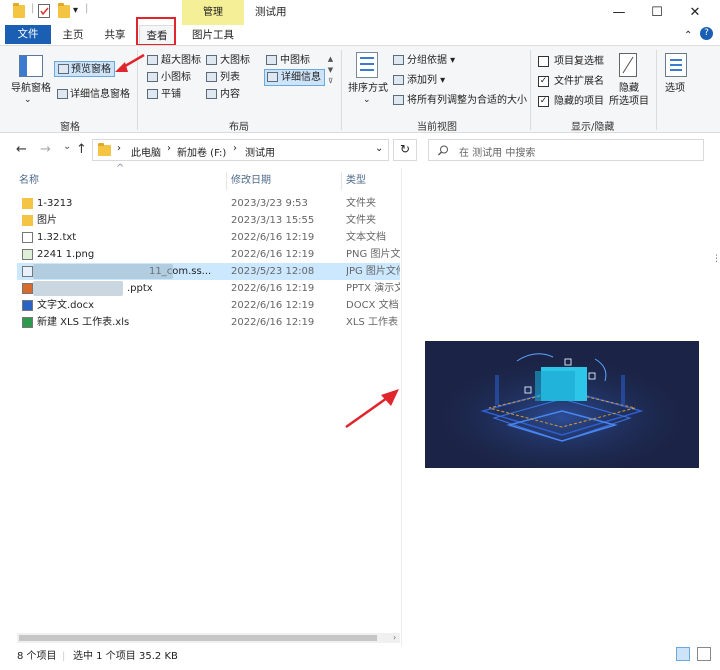  Describe the element at coordinates (115, 35) in the screenshot. I see `tab-share: 共享` at that location.